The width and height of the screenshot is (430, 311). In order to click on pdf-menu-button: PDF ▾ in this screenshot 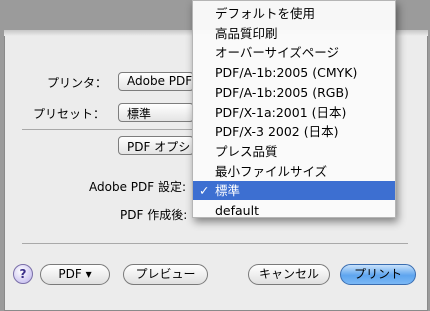, I will do `click(75, 274)`.